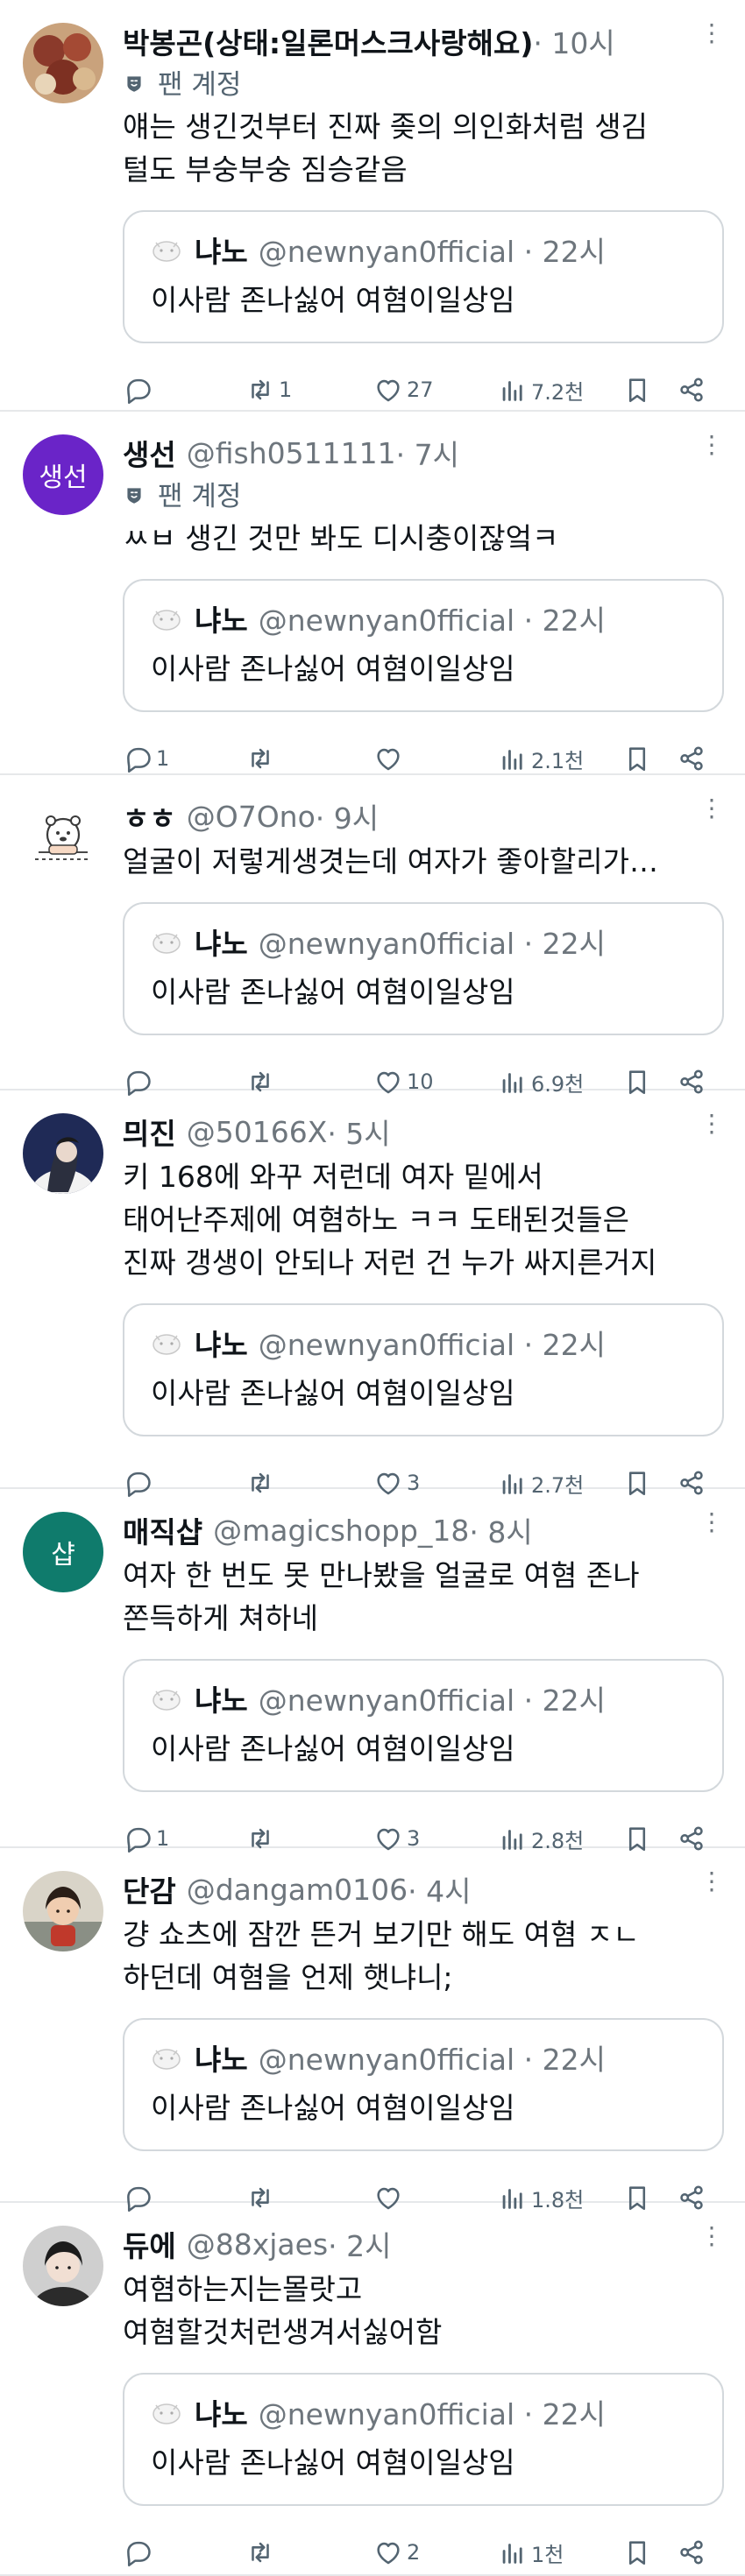  I want to click on bookmark-icon, so click(637, 390).